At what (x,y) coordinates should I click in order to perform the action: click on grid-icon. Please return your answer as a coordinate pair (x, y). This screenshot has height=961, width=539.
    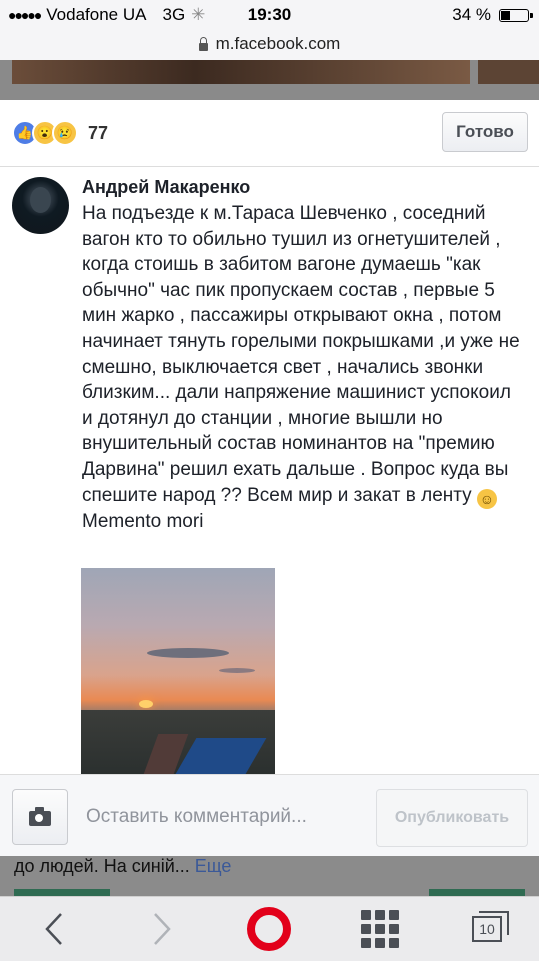
    Looking at the image, I should click on (380, 929).